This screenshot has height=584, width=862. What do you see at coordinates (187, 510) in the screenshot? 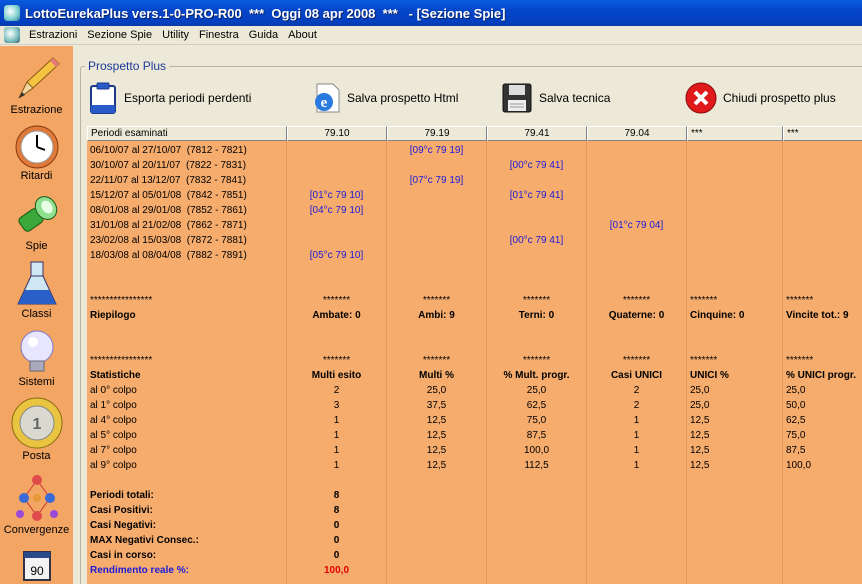
I see `table-cell: Casi Positivi:` at bounding box center [187, 510].